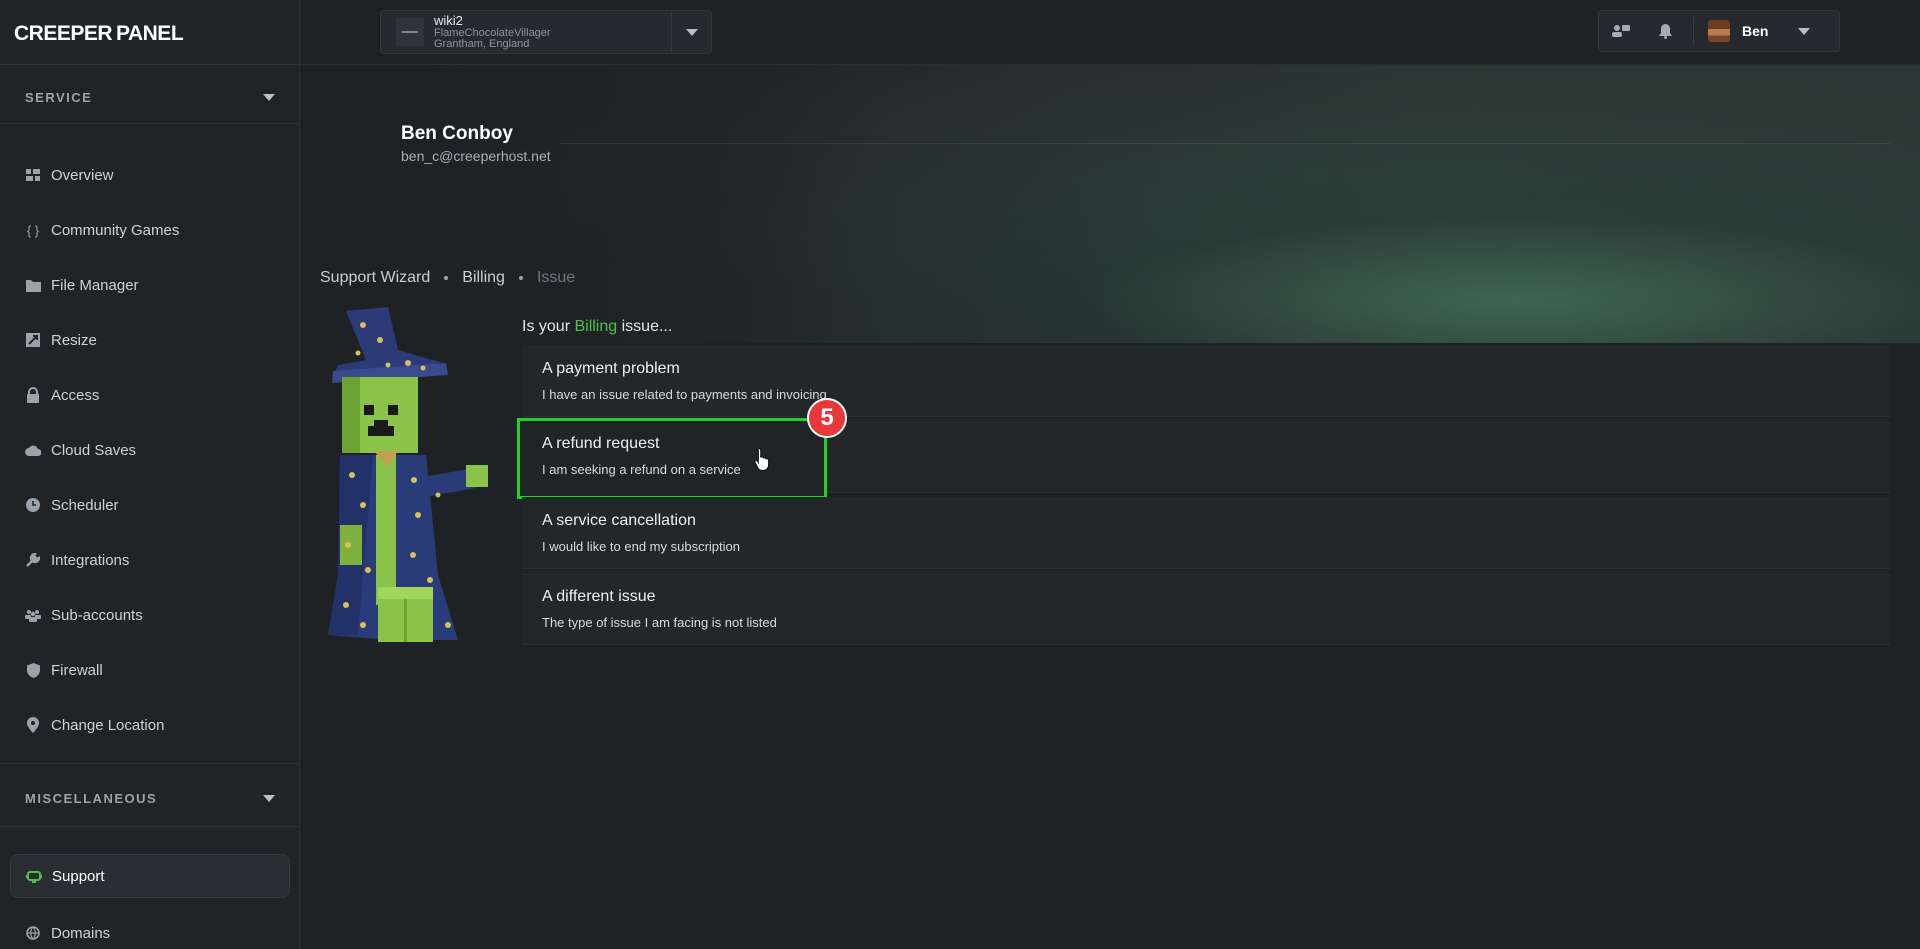 Image resolution: width=1920 pixels, height=949 pixels. What do you see at coordinates (556, 277) in the screenshot?
I see `breadcrumb-issue: Issue` at bounding box center [556, 277].